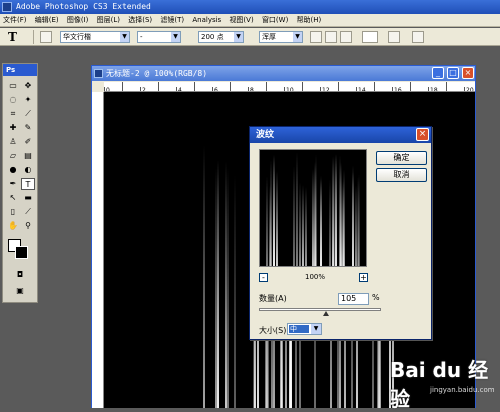 The width and height of the screenshot is (500, 412). Describe the element at coordinates (28, 86) in the screenshot. I see `move-icon: ✥` at that location.